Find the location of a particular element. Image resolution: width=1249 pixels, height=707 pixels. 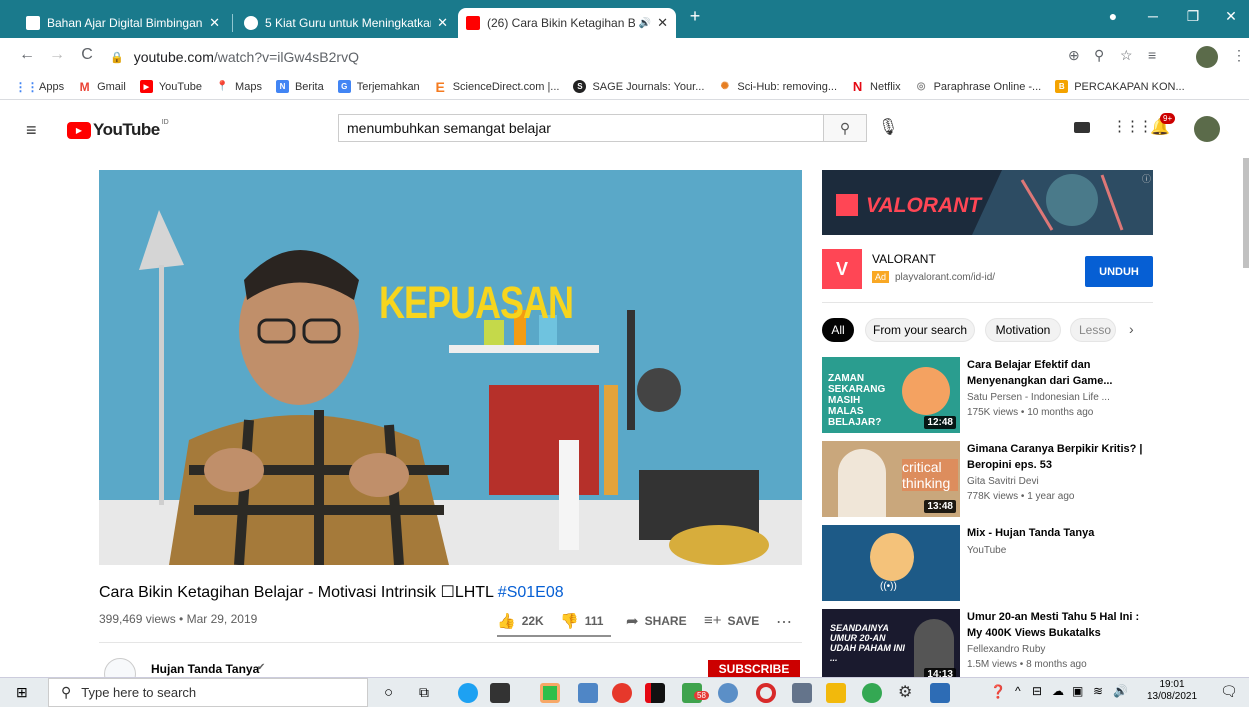

bookmark-star-icon: ☆ is located at coordinates (1126, 55).